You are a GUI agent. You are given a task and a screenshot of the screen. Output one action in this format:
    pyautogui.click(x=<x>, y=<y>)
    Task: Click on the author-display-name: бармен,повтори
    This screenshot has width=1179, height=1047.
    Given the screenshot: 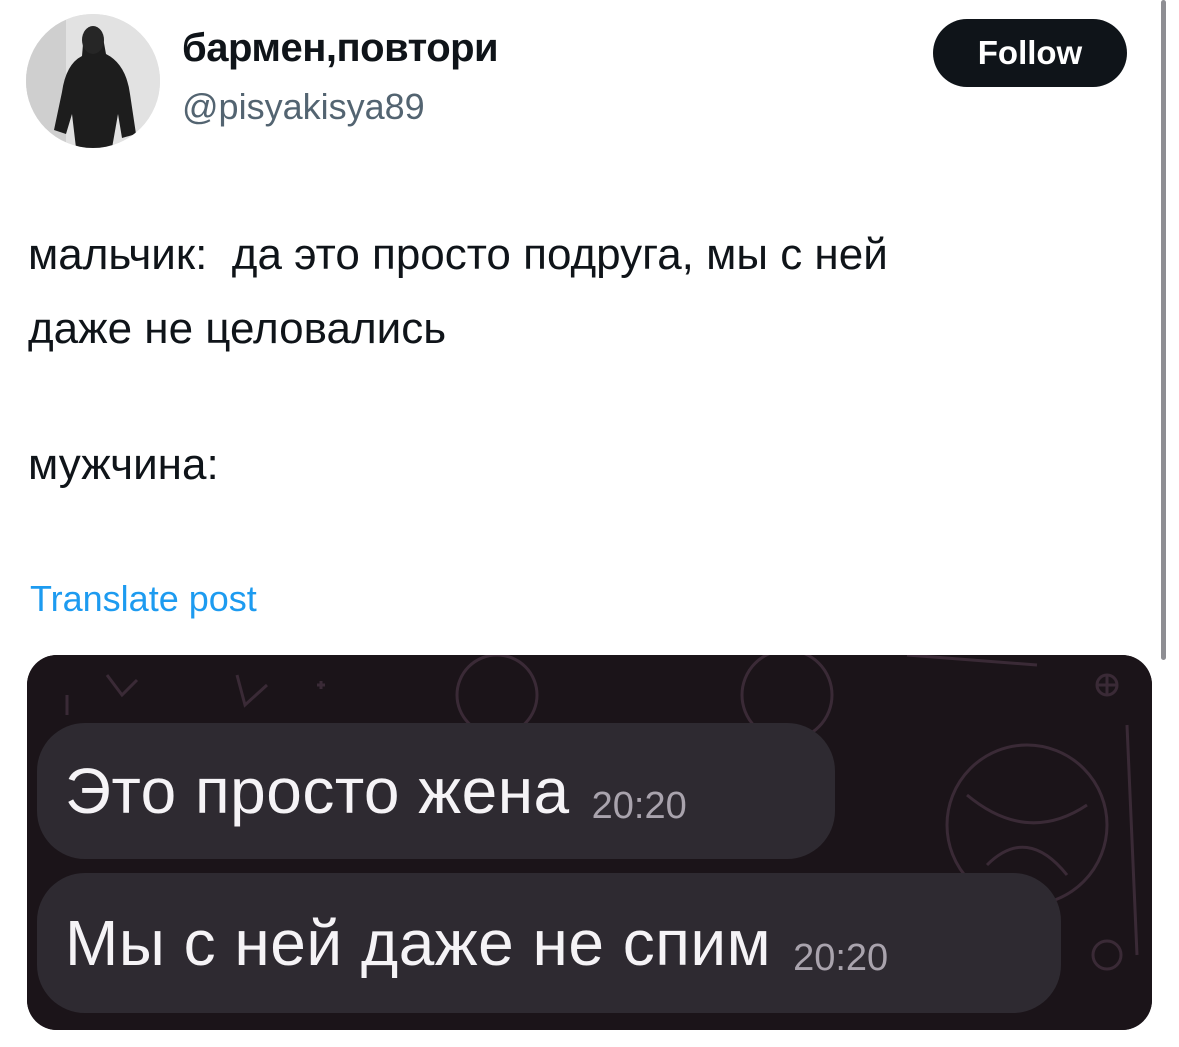 What is the action you would take?
    pyautogui.click(x=340, y=48)
    